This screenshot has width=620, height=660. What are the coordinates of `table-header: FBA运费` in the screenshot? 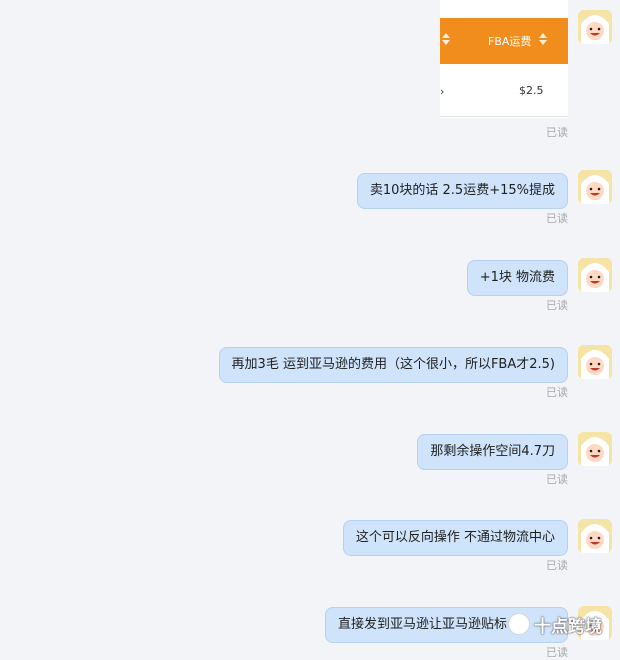 It's located at (504, 41).